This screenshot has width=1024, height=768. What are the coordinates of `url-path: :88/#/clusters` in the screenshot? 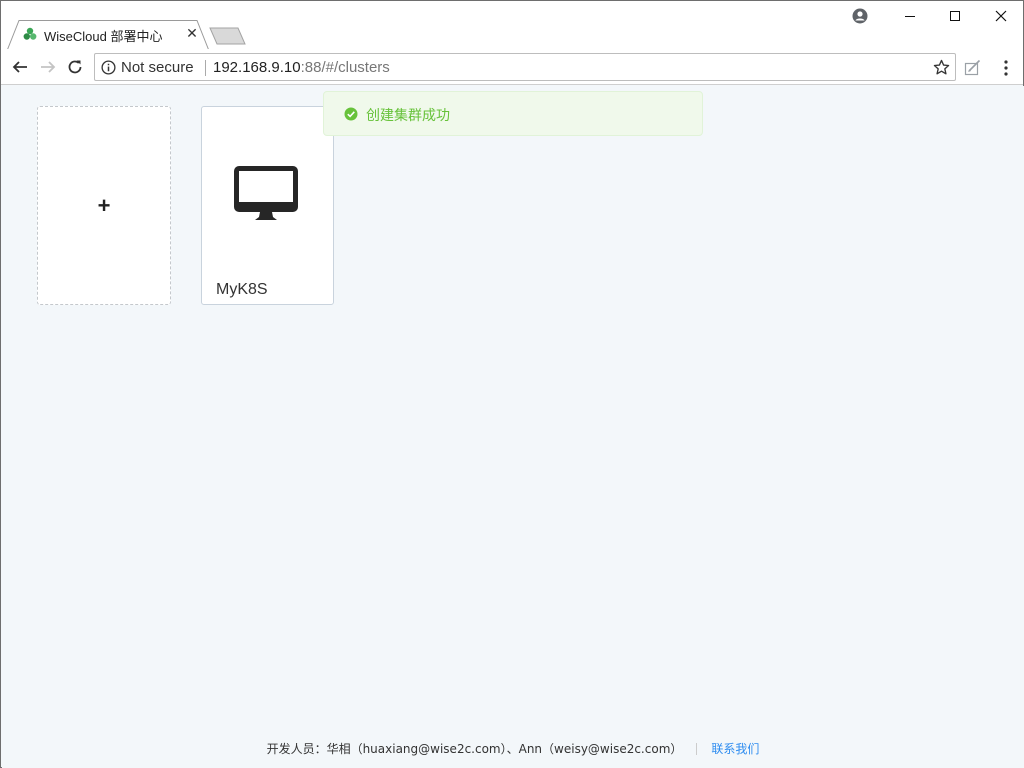 It's located at (345, 67).